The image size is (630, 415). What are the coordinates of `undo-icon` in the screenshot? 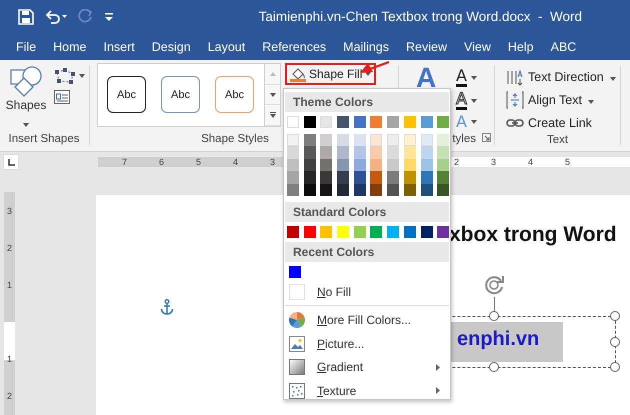 It's located at (56, 16).